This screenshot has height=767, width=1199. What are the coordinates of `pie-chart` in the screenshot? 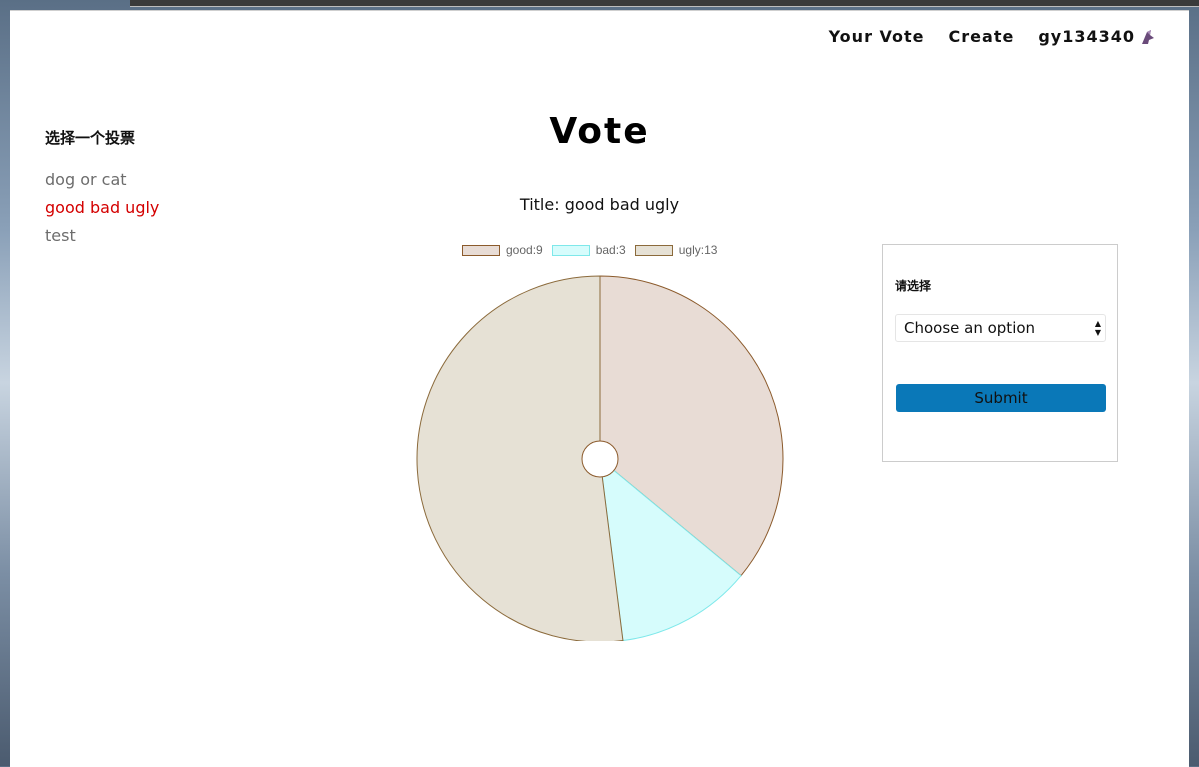 It's located at (600, 458).